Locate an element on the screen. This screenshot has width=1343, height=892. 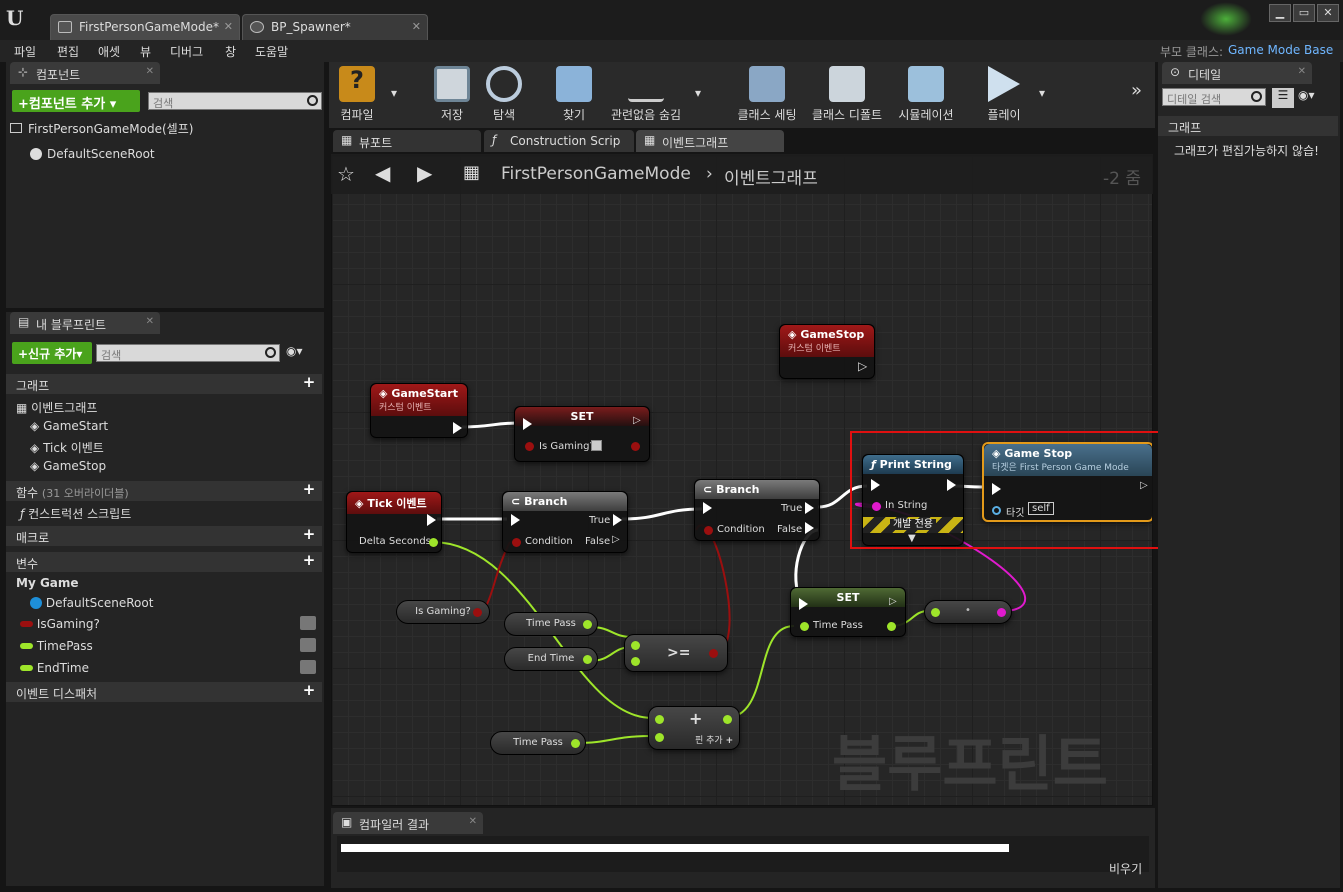
parent-class-link: Game Mode Base is located at coordinates (1280, 50).